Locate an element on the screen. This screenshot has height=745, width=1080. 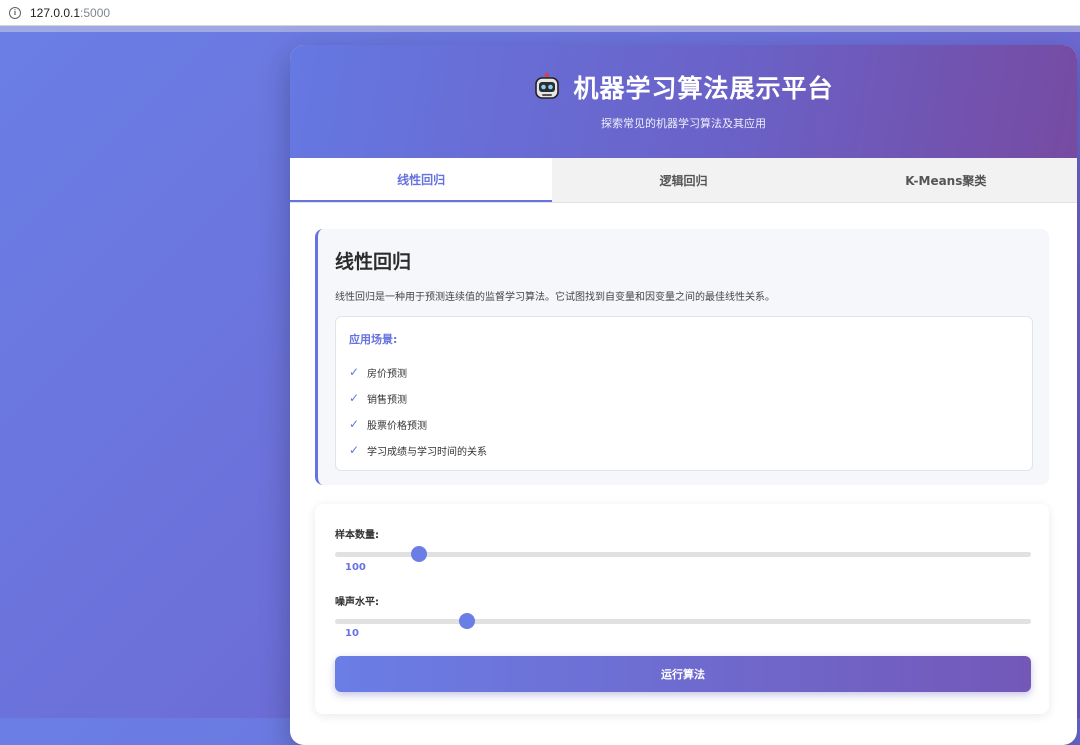
applications-box: 应用场景: ✓ 房价预测 ✓ 销售预测 ✓ 股票价格预测 ✓ 学习成绩与学习时间的关系 is located at coordinates (684, 393).